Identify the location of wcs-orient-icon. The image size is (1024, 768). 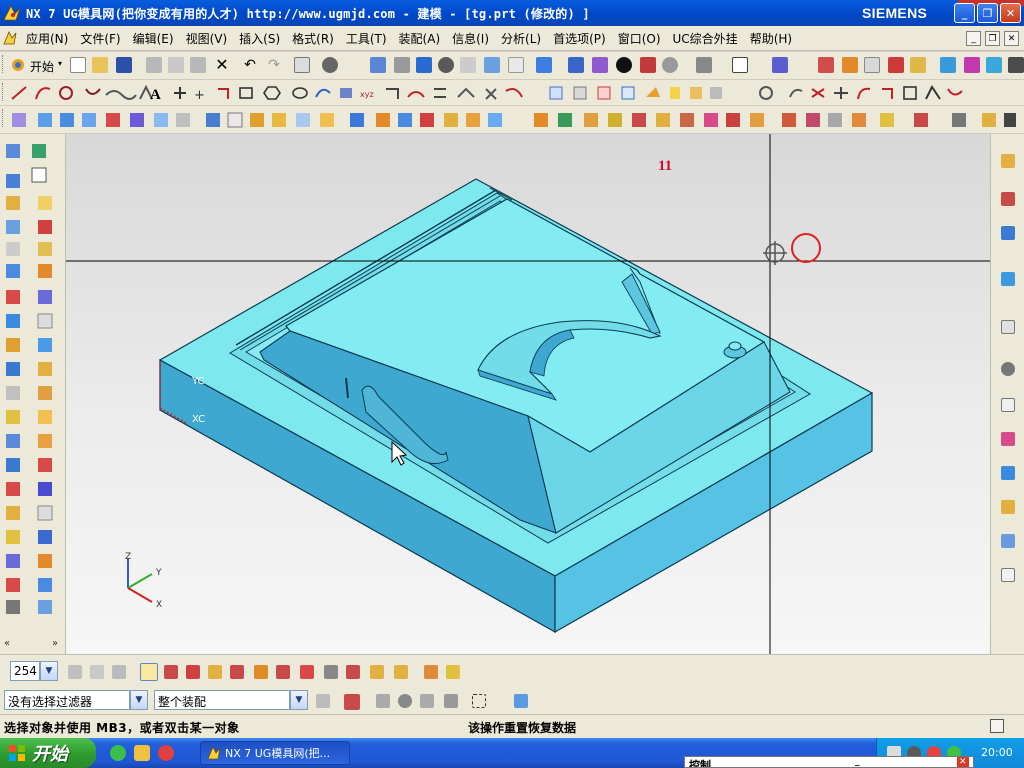
(994, 65).